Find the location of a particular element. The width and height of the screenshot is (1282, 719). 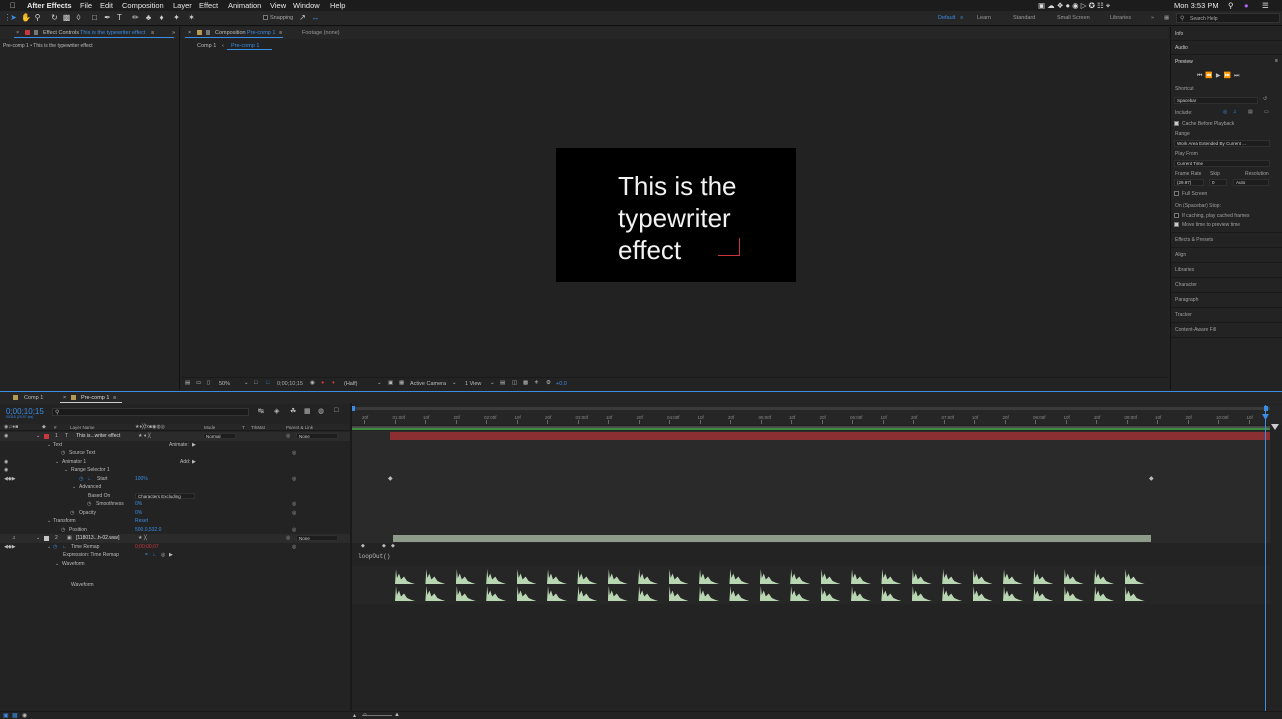

trkmat-column: TrkMat is located at coordinates (258, 427).